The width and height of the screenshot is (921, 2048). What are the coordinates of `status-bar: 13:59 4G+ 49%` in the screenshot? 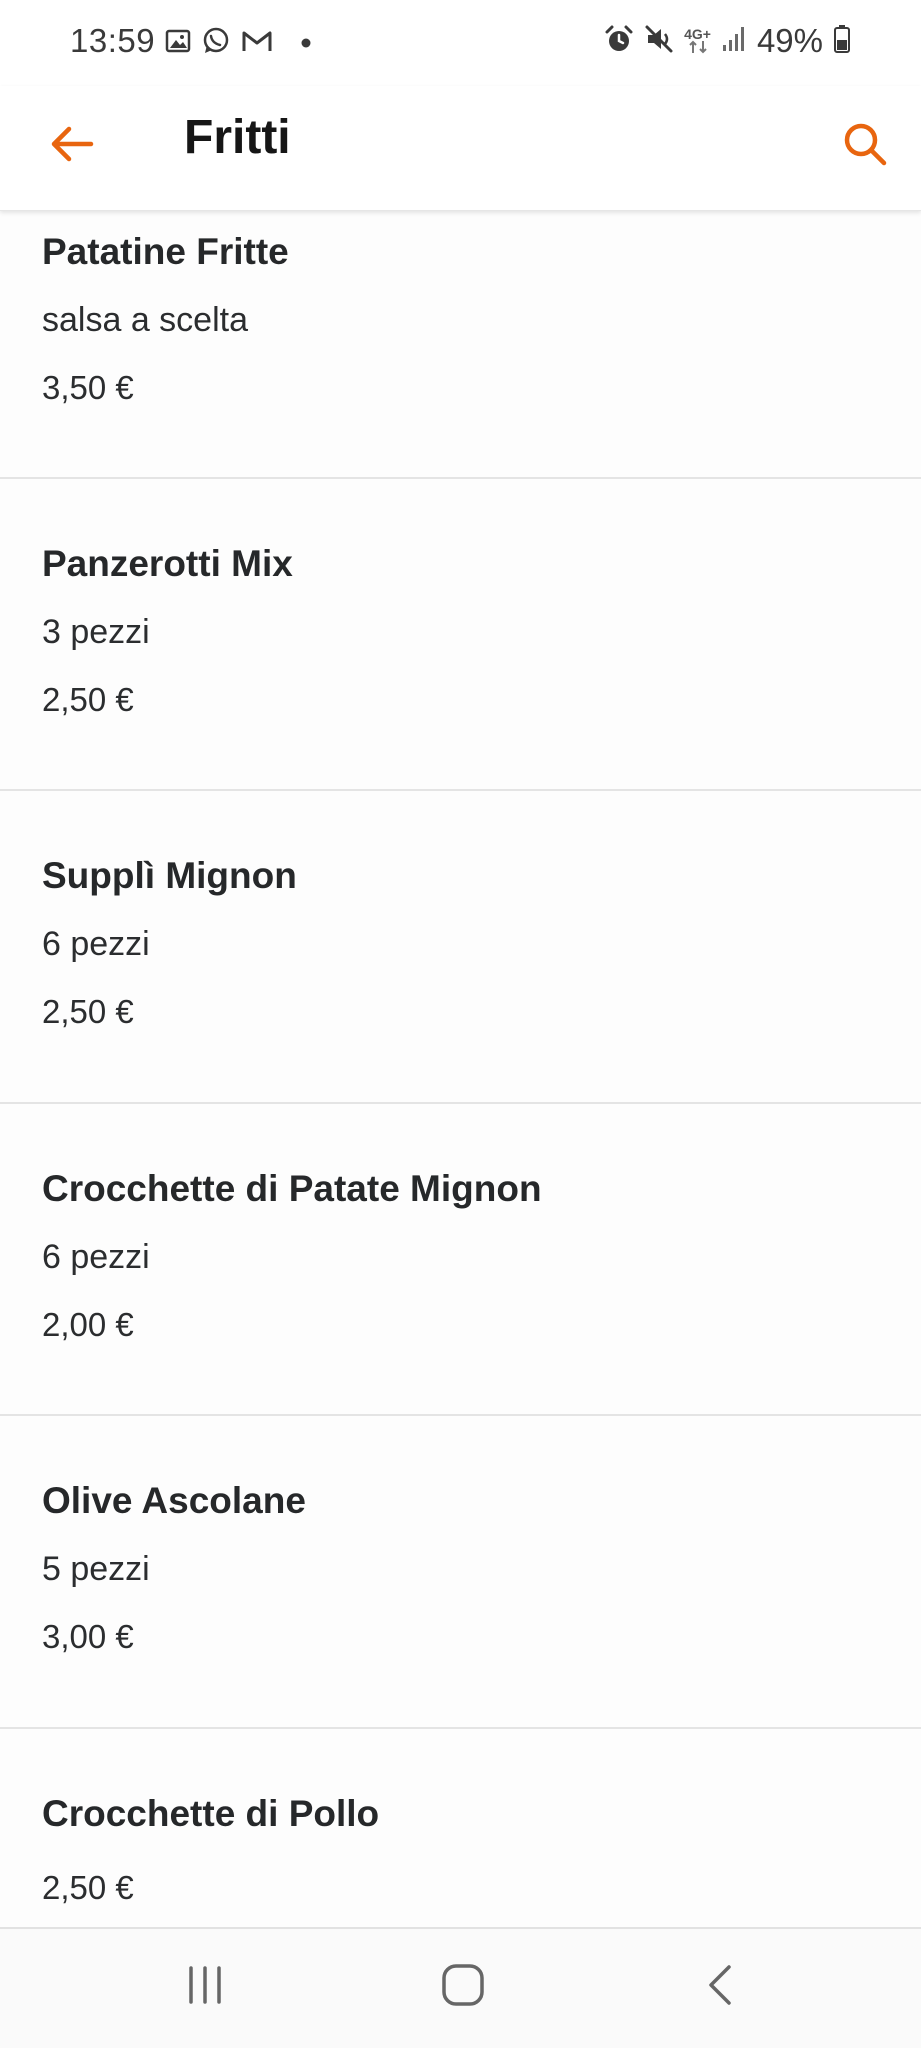 It's located at (460, 43).